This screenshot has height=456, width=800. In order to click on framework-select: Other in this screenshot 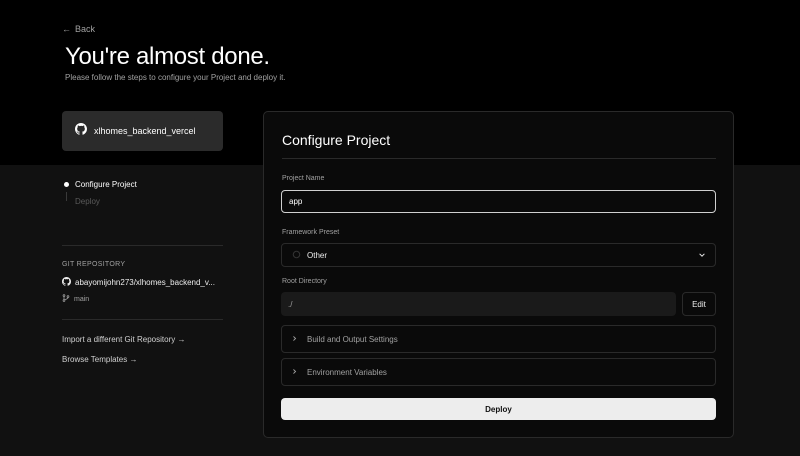, I will do `click(498, 255)`.